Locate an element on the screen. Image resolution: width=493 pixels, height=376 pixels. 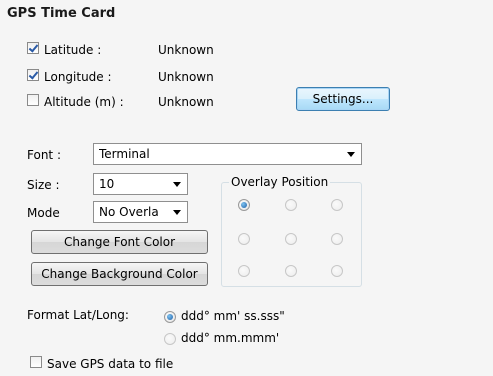
font-select-value: Terminal is located at coordinates (124, 154).